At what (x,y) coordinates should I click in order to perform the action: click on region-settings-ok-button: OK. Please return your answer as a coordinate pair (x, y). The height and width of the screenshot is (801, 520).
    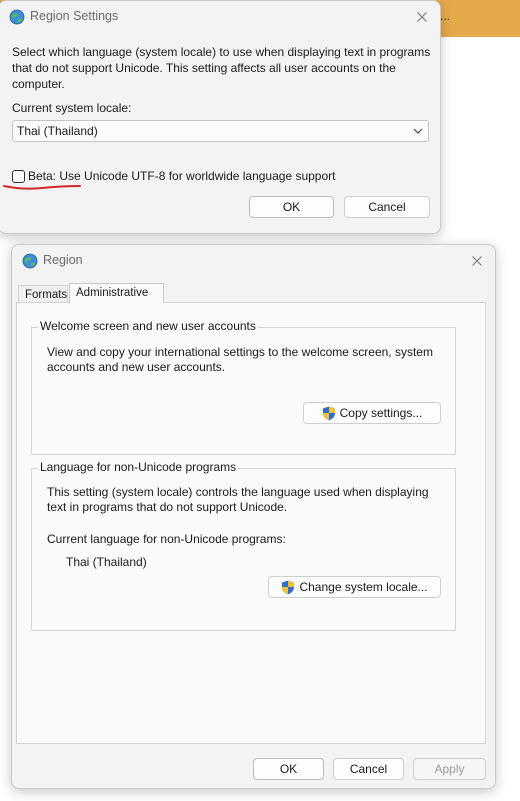
    Looking at the image, I should click on (291, 207).